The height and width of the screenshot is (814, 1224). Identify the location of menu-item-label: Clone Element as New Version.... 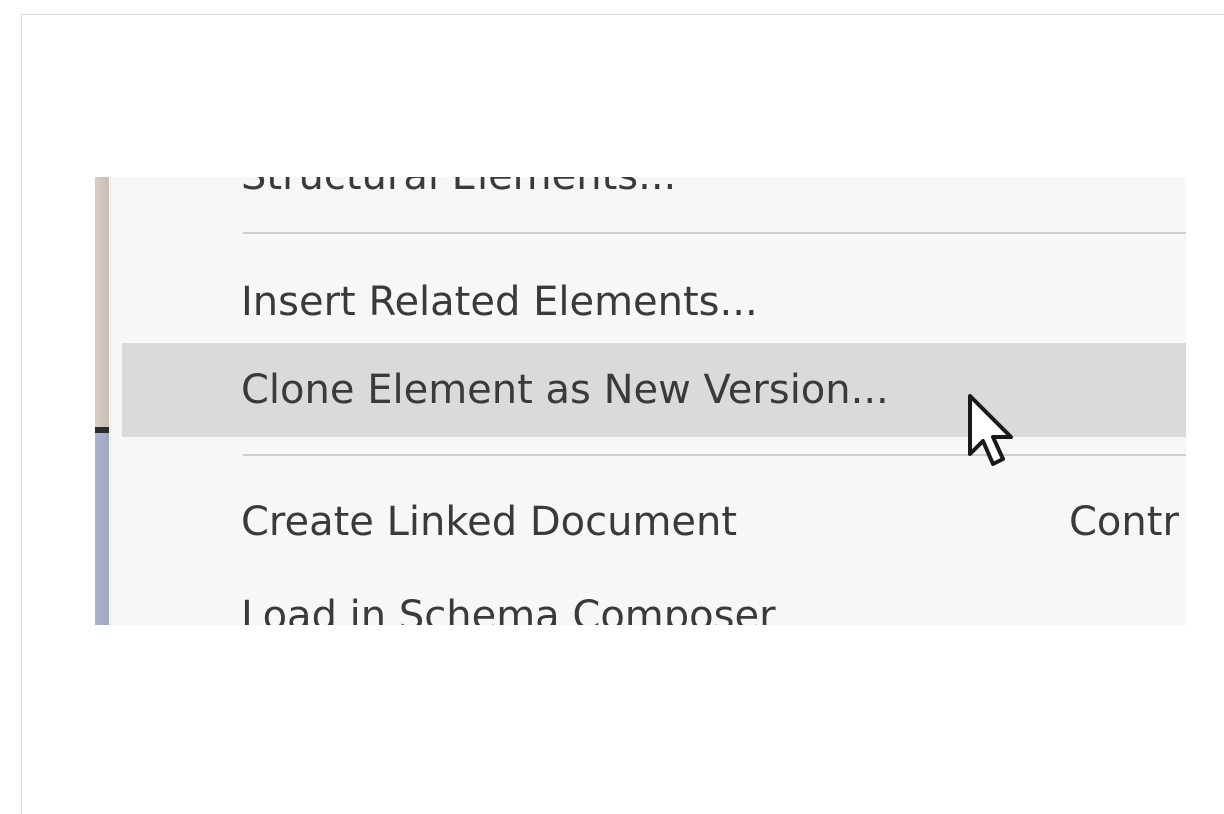
(565, 390).